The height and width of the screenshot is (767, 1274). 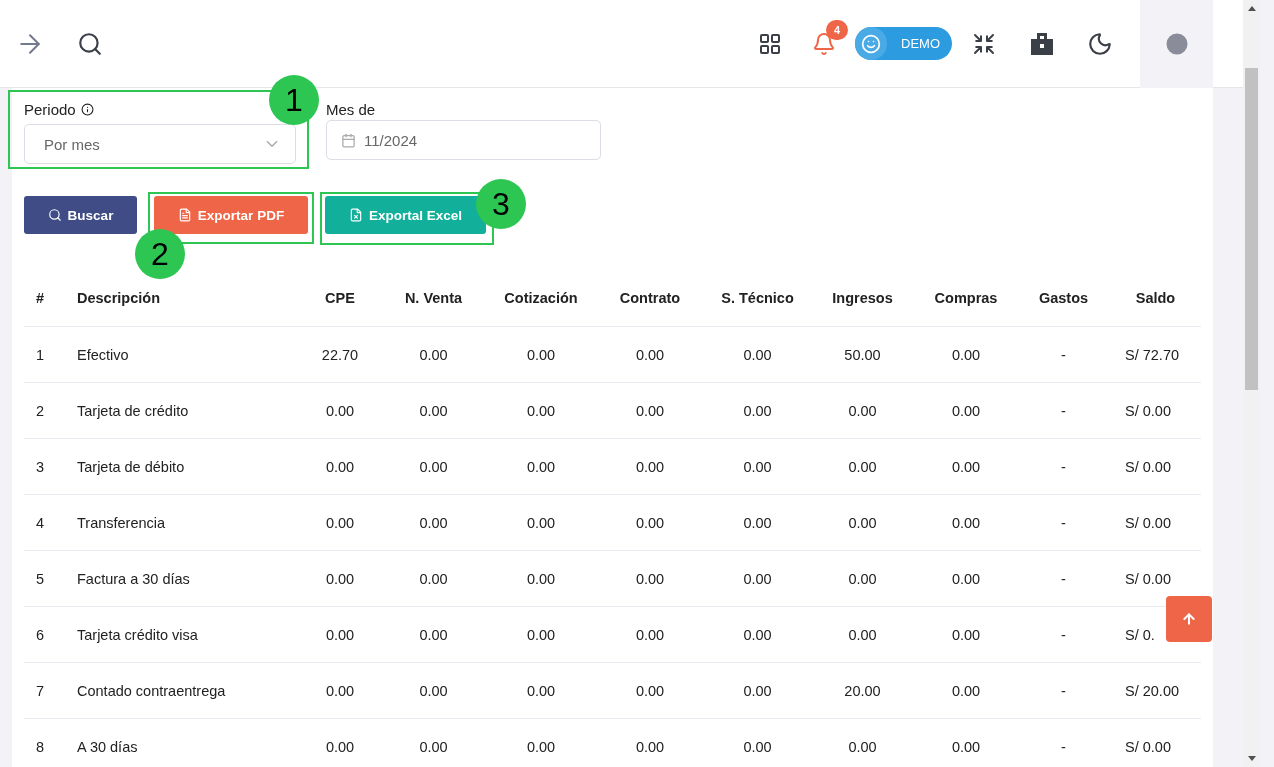 What do you see at coordinates (184, 215) in the screenshot?
I see `document-icon` at bounding box center [184, 215].